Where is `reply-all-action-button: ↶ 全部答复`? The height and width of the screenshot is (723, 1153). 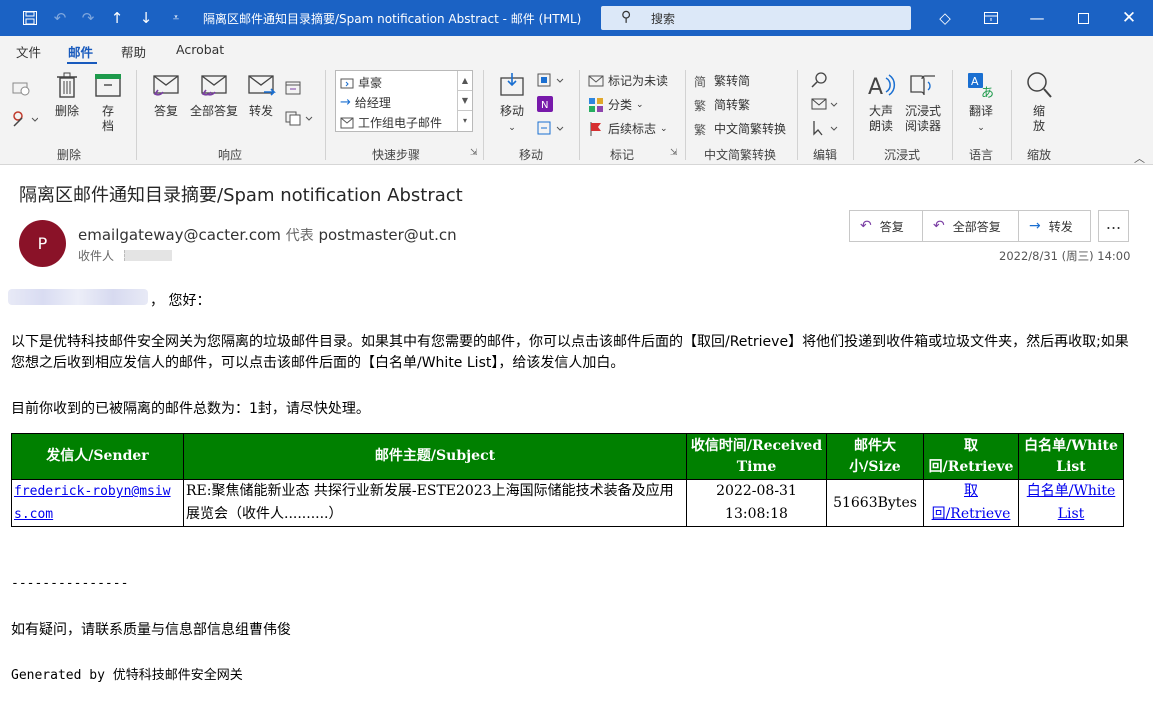
reply-all-action-button: ↶ 全部答复 is located at coordinates (971, 226).